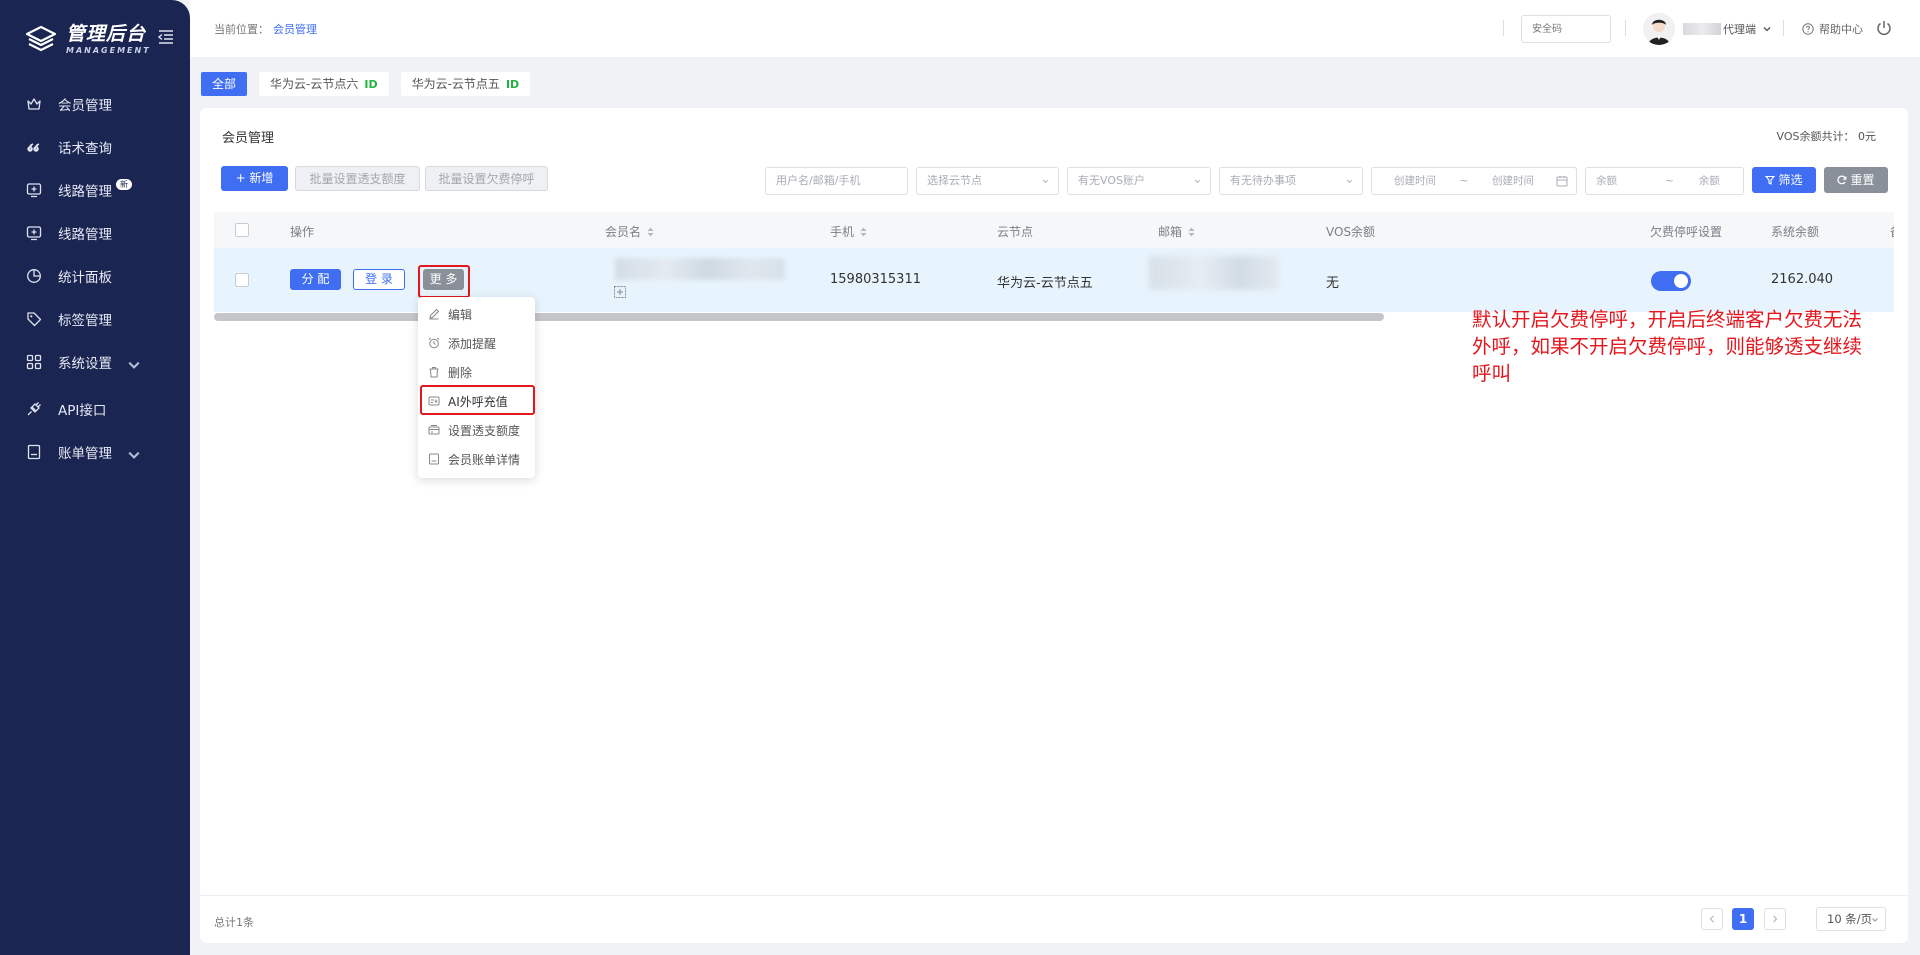 The height and width of the screenshot is (955, 1920). What do you see at coordinates (848, 231) in the screenshot?
I see `col-phone: 手机` at bounding box center [848, 231].